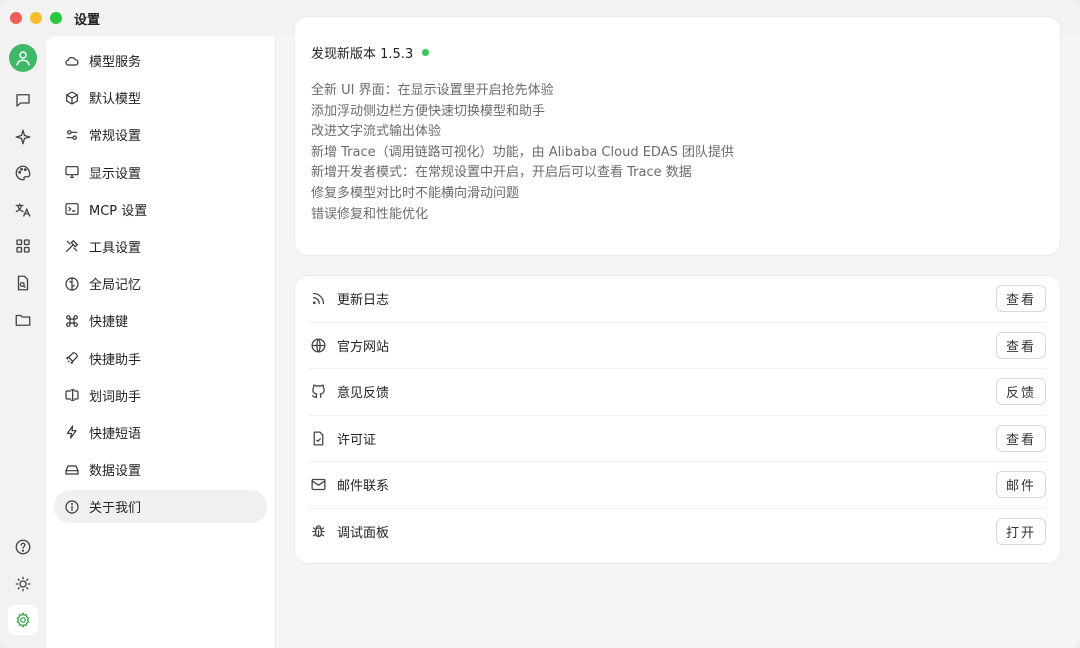 Image resolution: width=1080 pixels, height=648 pixels. What do you see at coordinates (115, 286) in the screenshot?
I see `menu-item-label: 全局记忆` at bounding box center [115, 286].